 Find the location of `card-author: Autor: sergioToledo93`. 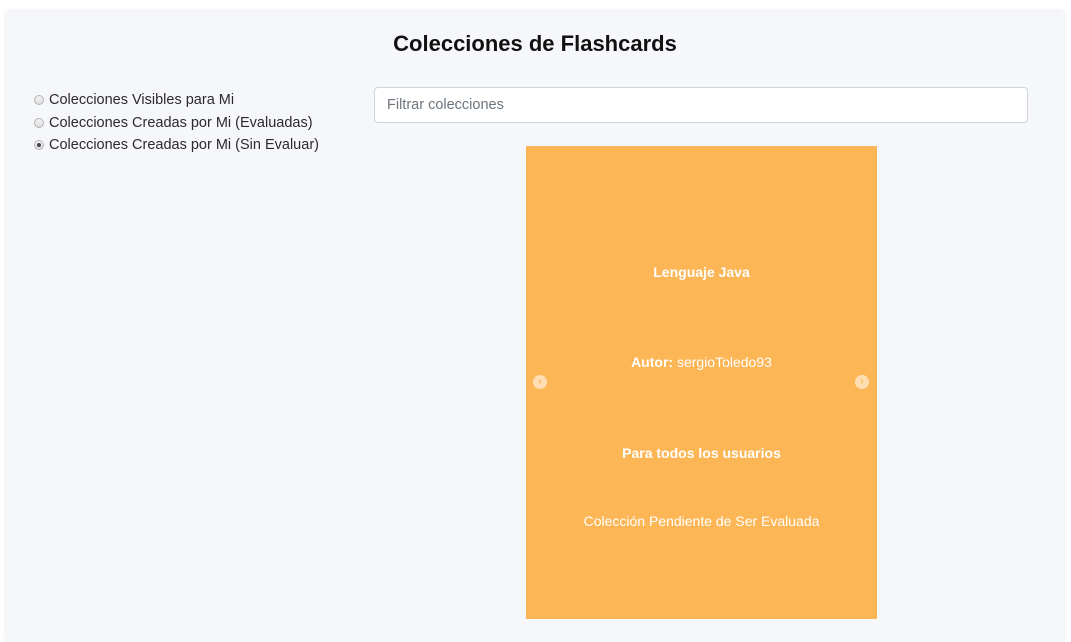

card-author: Autor: sergioToledo93 is located at coordinates (701, 362).